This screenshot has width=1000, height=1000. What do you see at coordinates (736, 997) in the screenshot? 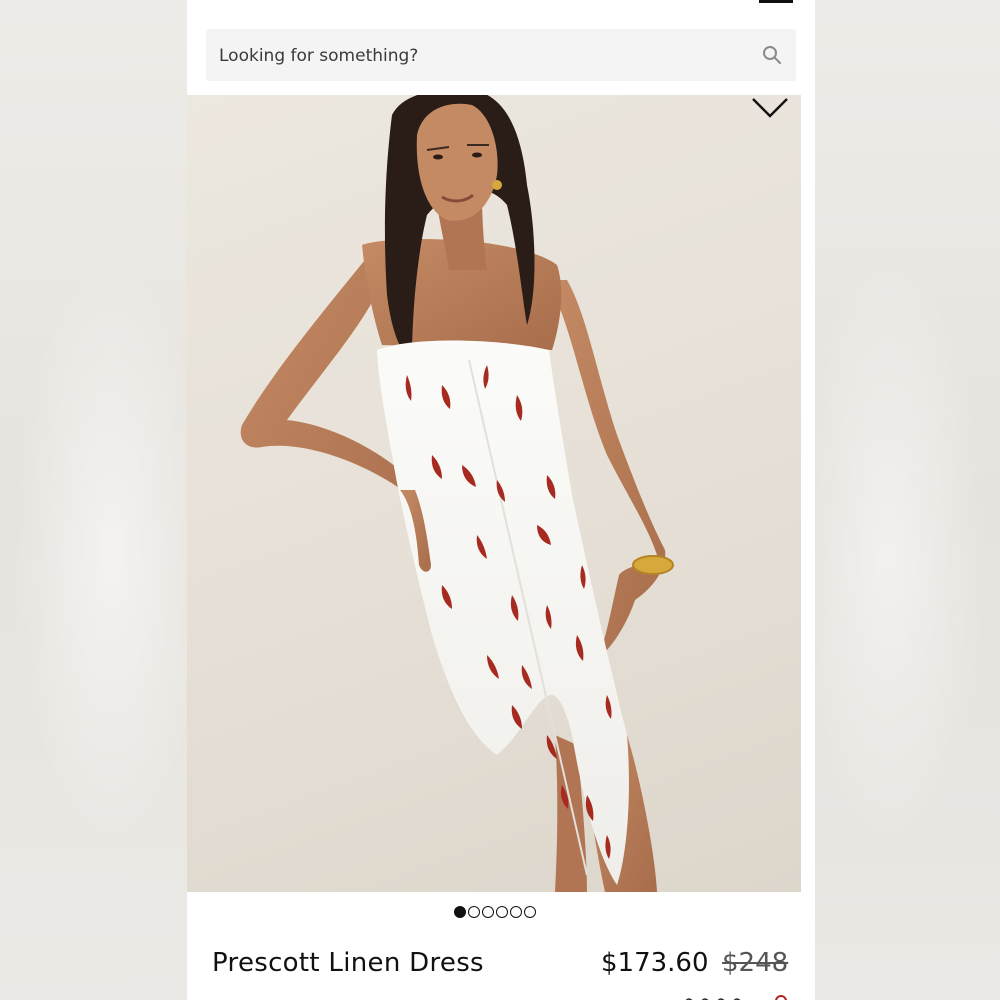
I see `partial-text-row` at bounding box center [736, 997].